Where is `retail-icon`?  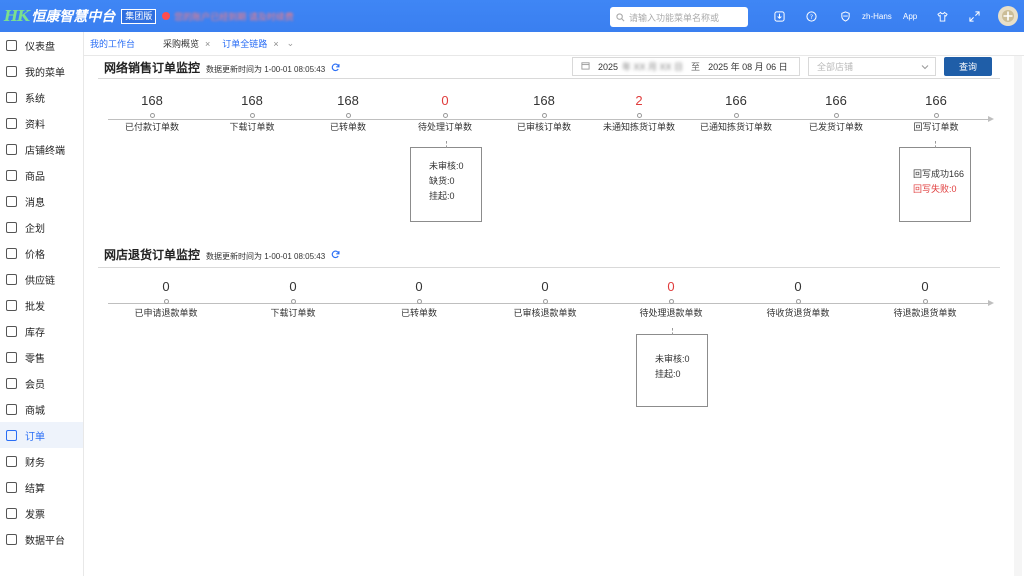 retail-icon is located at coordinates (11, 357).